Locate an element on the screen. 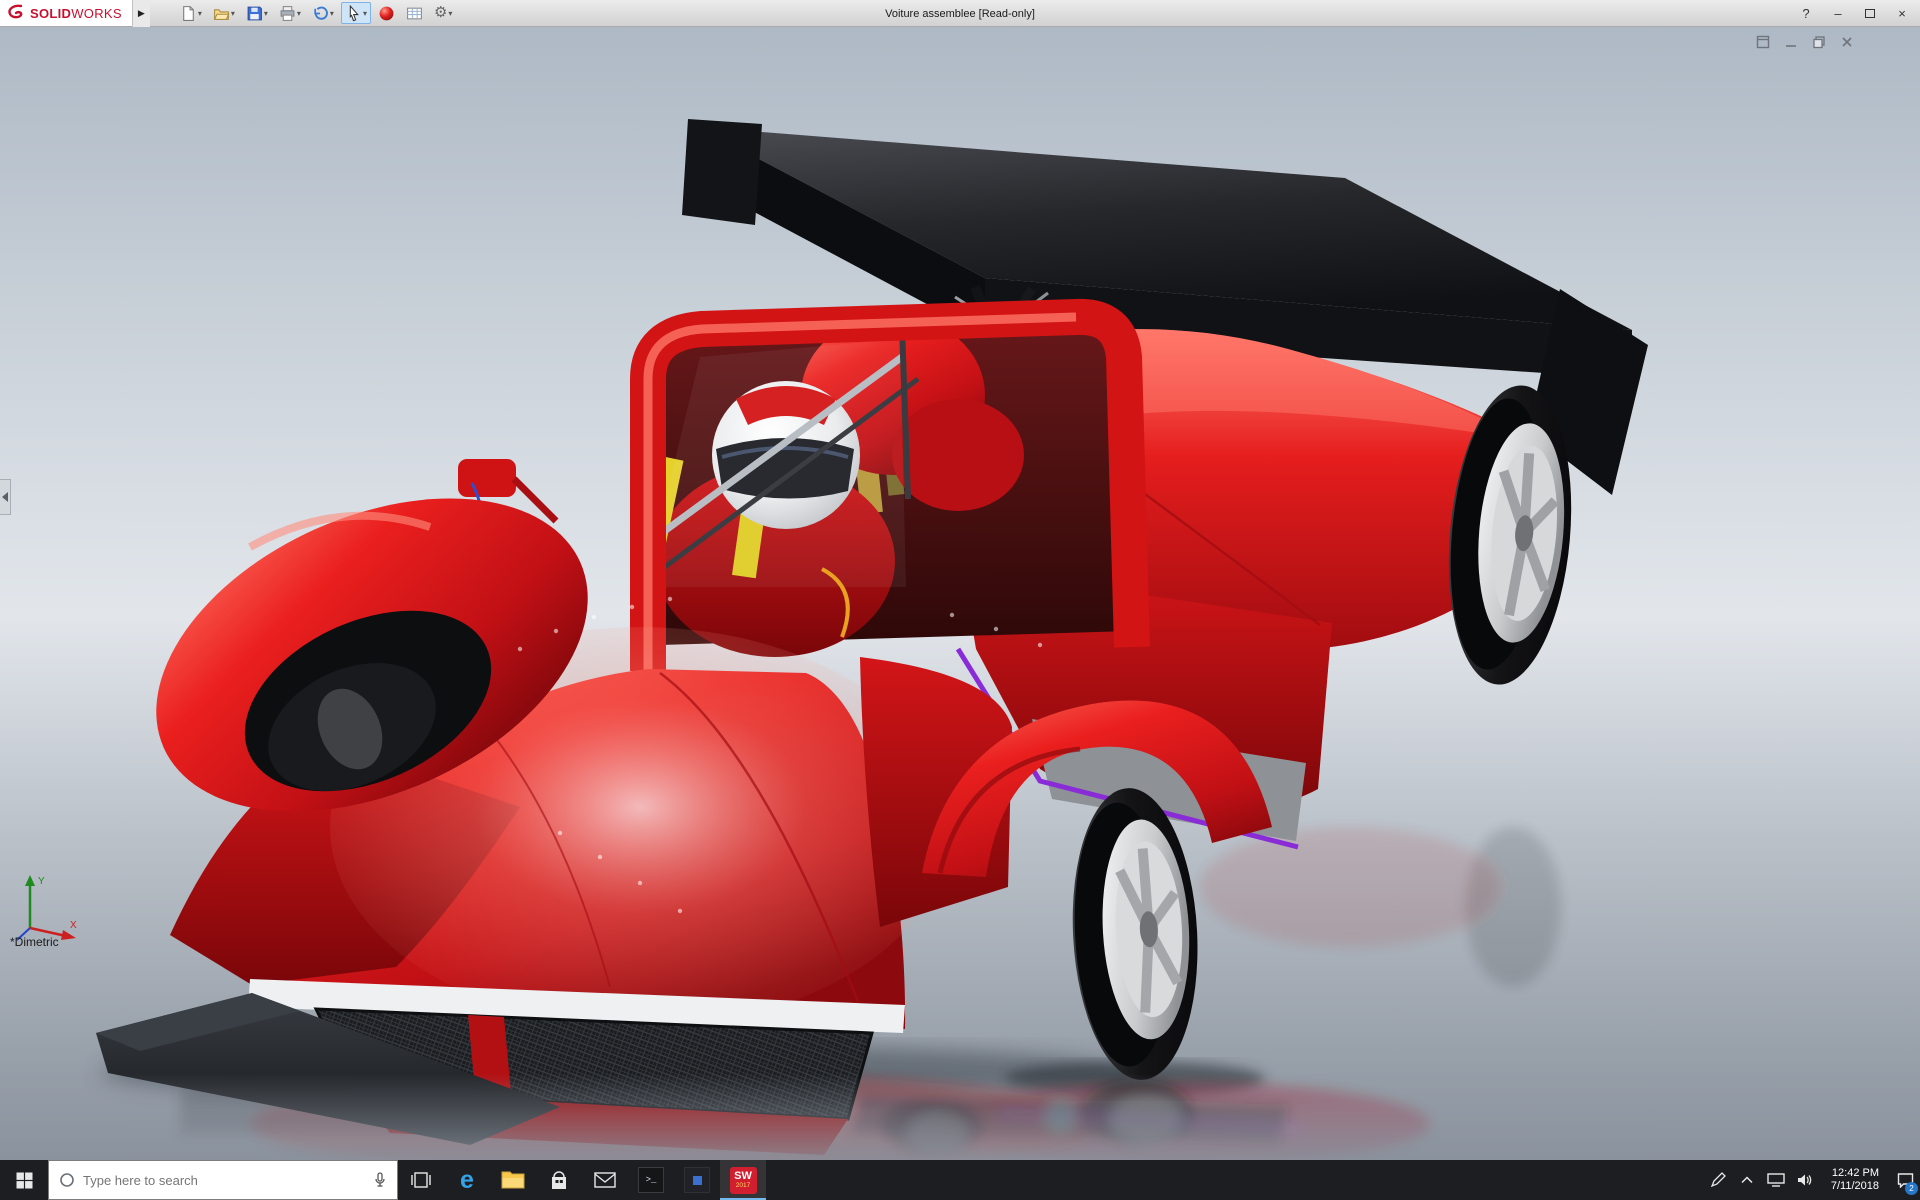 The width and height of the screenshot is (1920, 1200). quick-toolbar: ▾ ▾ ▾ ▾ ▾ ▾ ⚙ ▾ is located at coordinates (316, 13).